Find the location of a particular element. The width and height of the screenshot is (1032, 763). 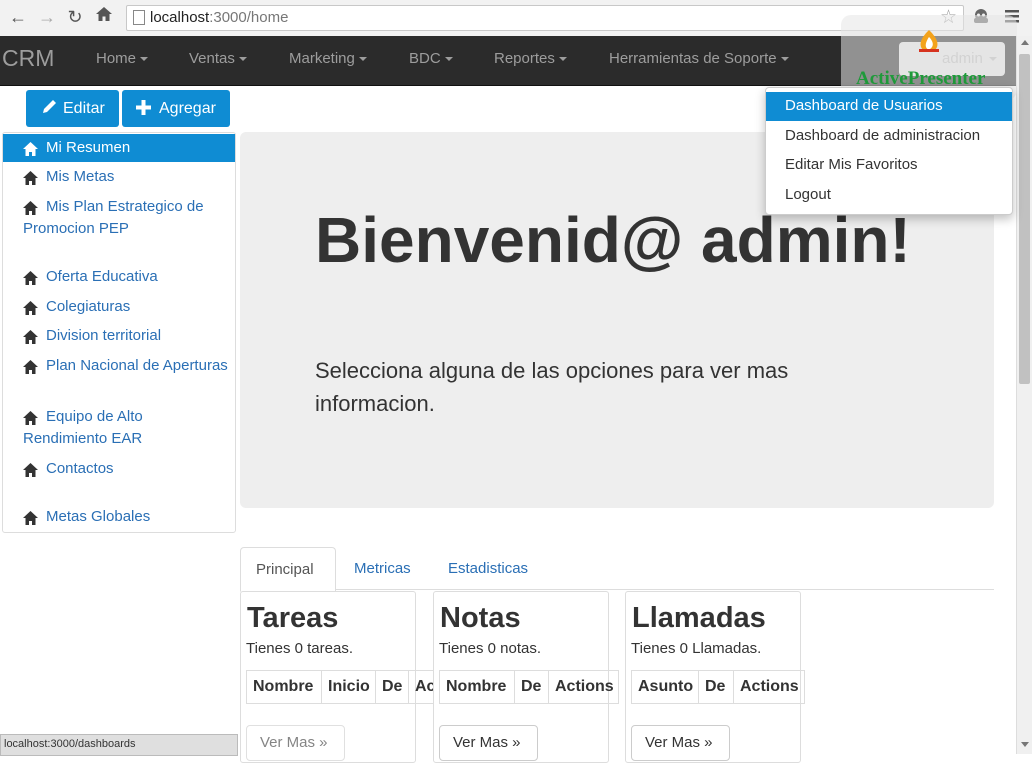

nav-marketing-label: Marketing is located at coordinates (322, 58).